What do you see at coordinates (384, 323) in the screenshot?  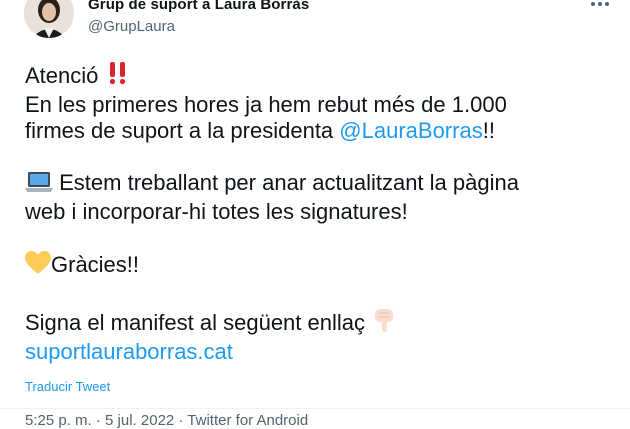 I see `pointing-down-icon` at bounding box center [384, 323].